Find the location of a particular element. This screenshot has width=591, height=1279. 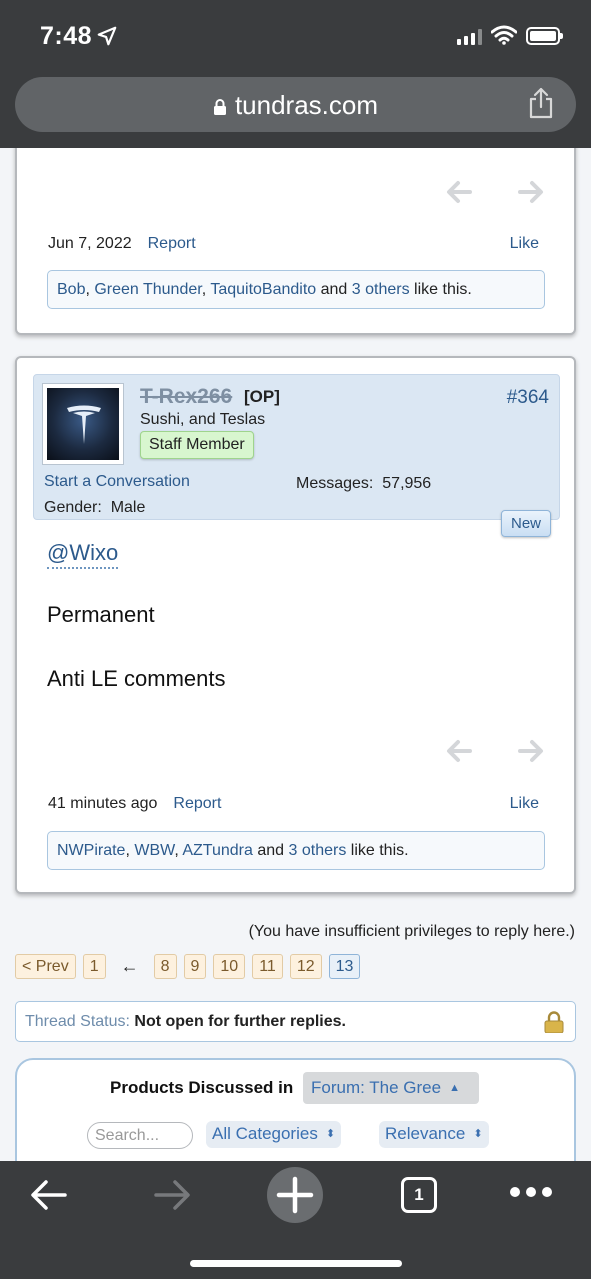

post-date: Jun 7, 2022 is located at coordinates (90, 243).